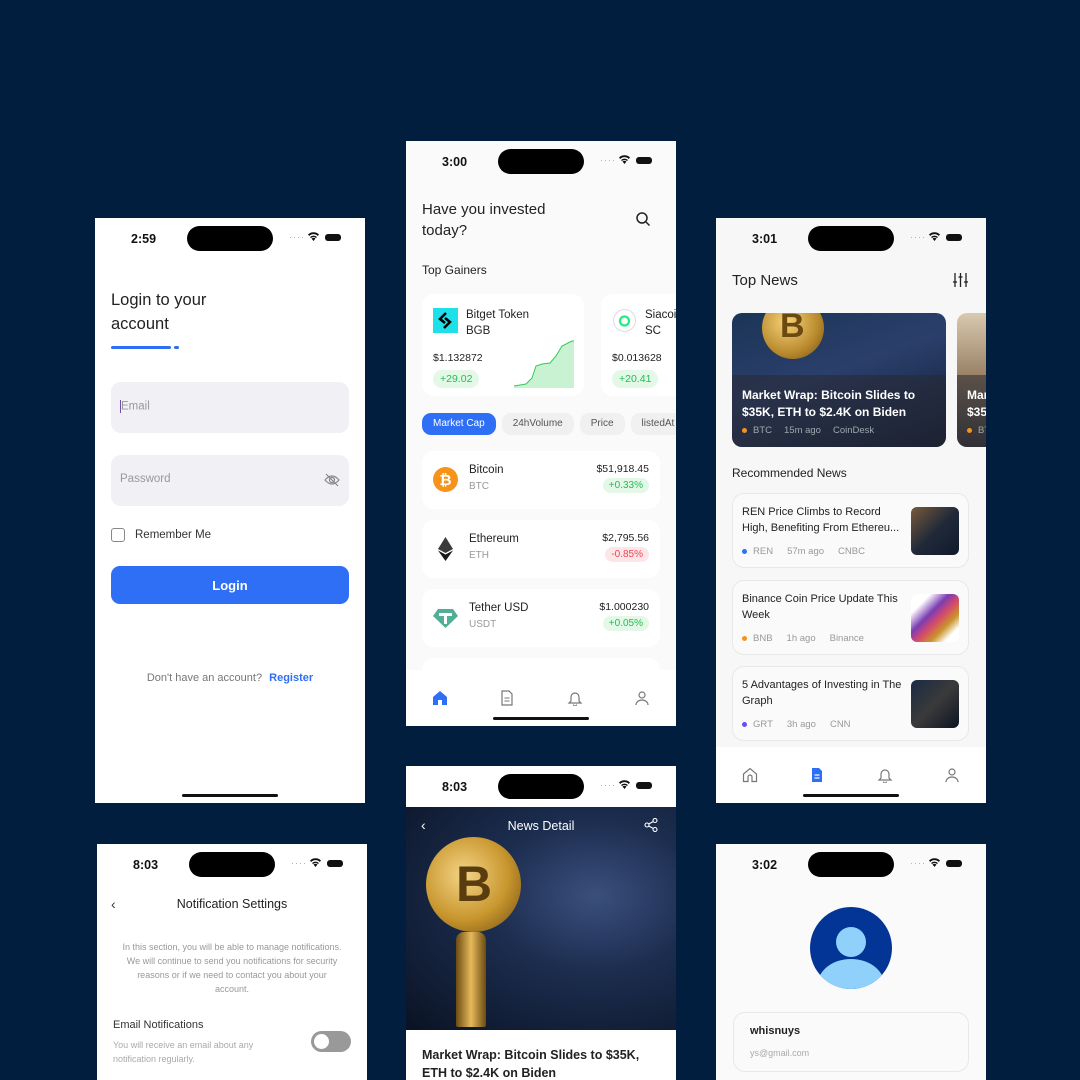 The image size is (1080, 1080). Describe the element at coordinates (483, 624) in the screenshot. I see `coin-symbol: USDT` at that location.